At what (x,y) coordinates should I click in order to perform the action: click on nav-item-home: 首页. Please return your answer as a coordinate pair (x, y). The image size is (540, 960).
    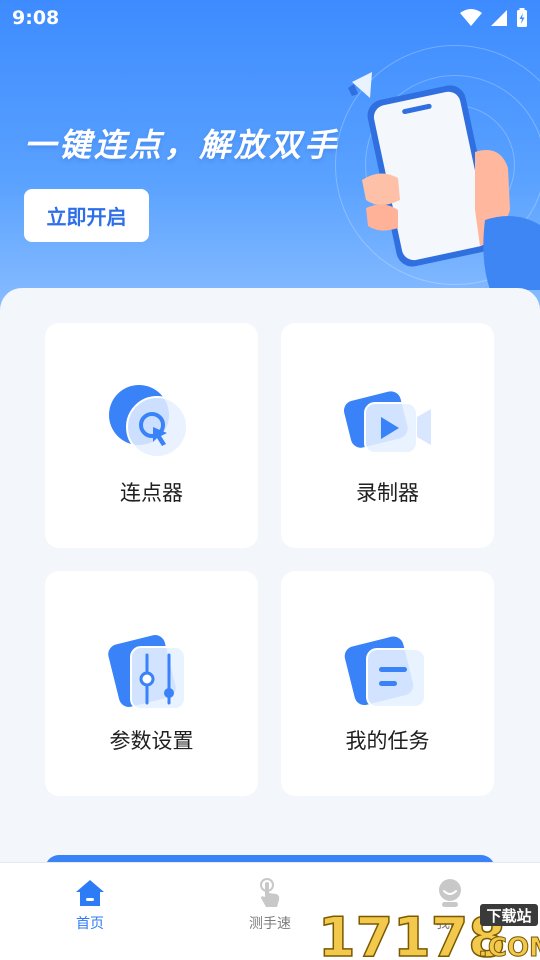
    Looking at the image, I should click on (90, 911).